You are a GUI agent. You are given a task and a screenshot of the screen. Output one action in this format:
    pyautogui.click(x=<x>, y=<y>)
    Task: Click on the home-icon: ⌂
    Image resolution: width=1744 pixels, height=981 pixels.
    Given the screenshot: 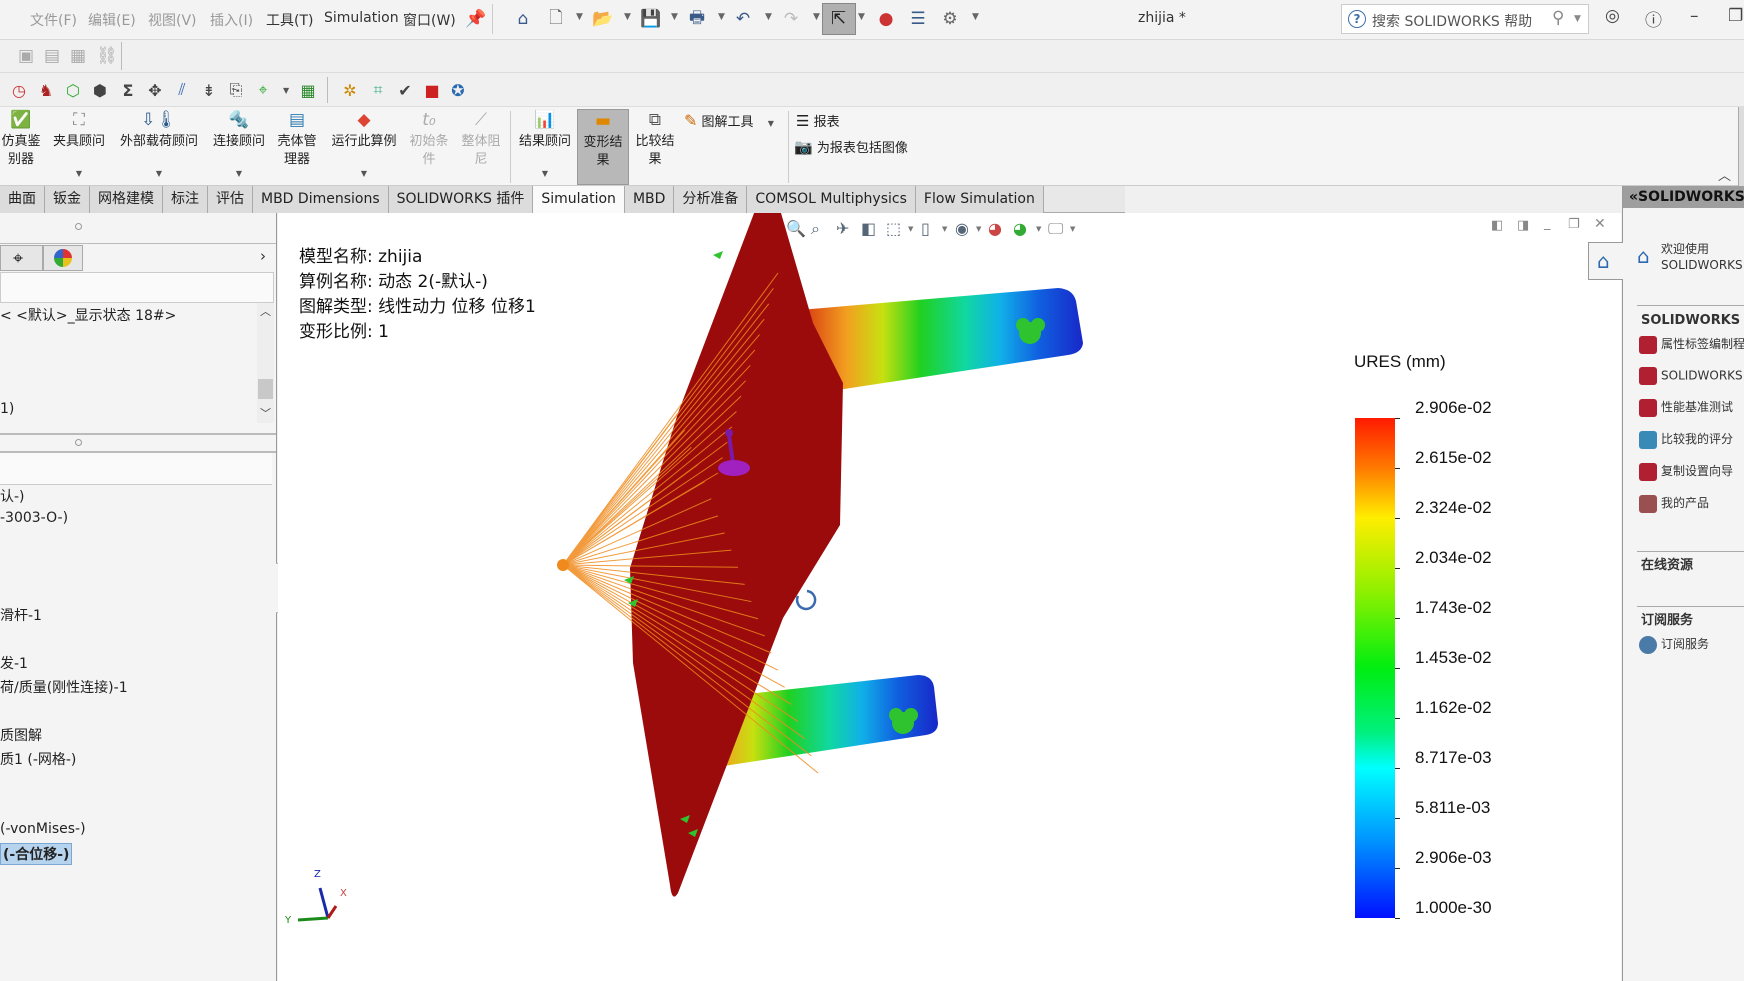 What is the action you would take?
    pyautogui.click(x=523, y=19)
    